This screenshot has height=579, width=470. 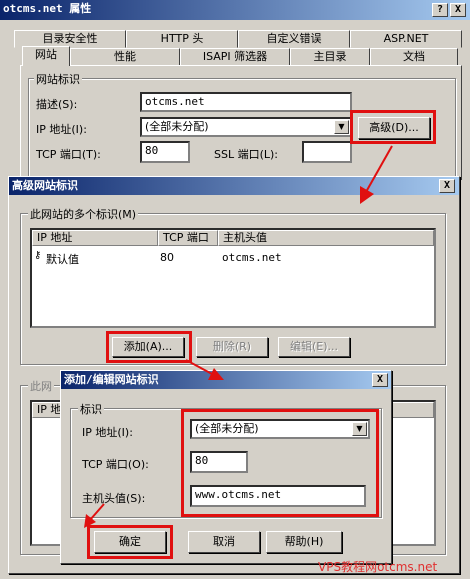 I want to click on table-row: ⚷ 默认值 80 otcms.net, so click(x=232, y=258).